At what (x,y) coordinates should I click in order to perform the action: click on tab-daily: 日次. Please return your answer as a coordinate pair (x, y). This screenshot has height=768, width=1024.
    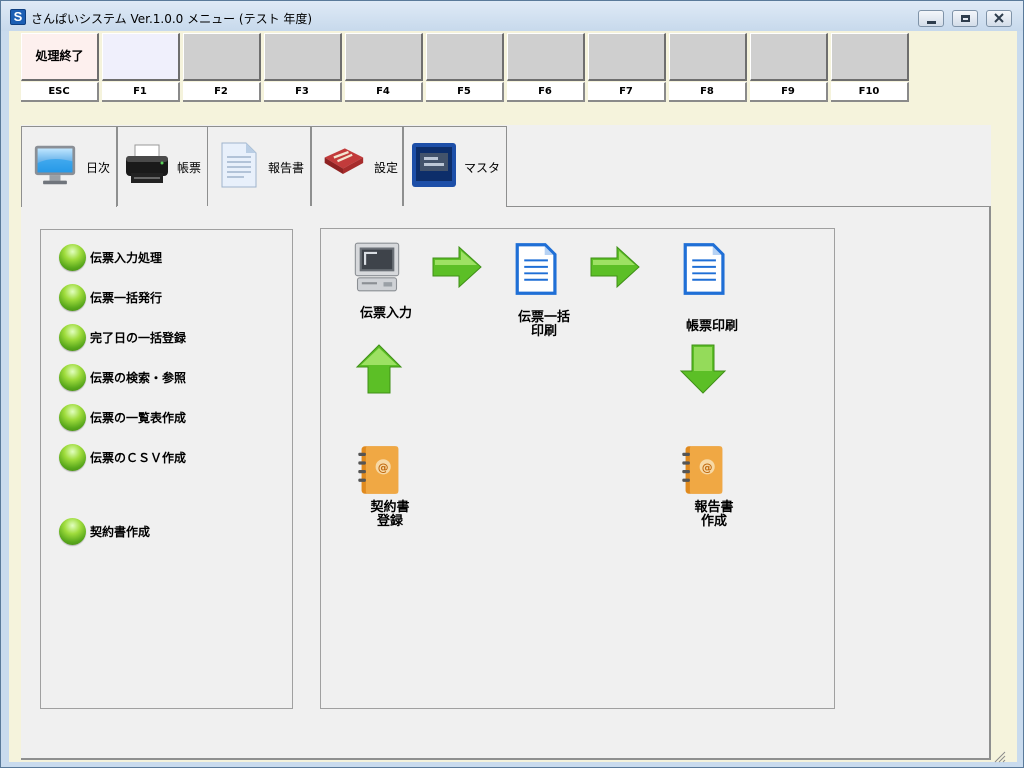
    Looking at the image, I should click on (69, 167).